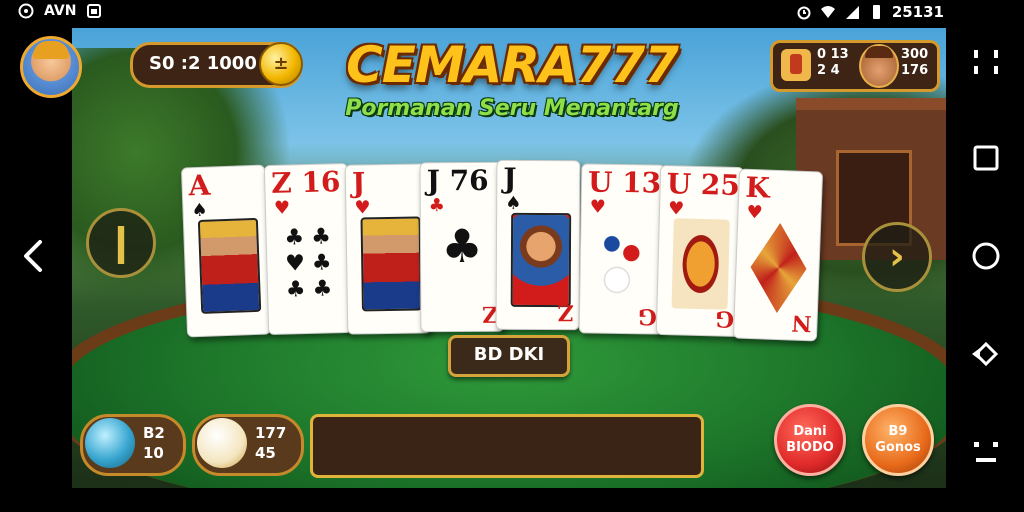 The image size is (1024, 512). What do you see at coordinates (153, 453) in the screenshot?
I see `chip-blue-line2: 10` at bounding box center [153, 453].